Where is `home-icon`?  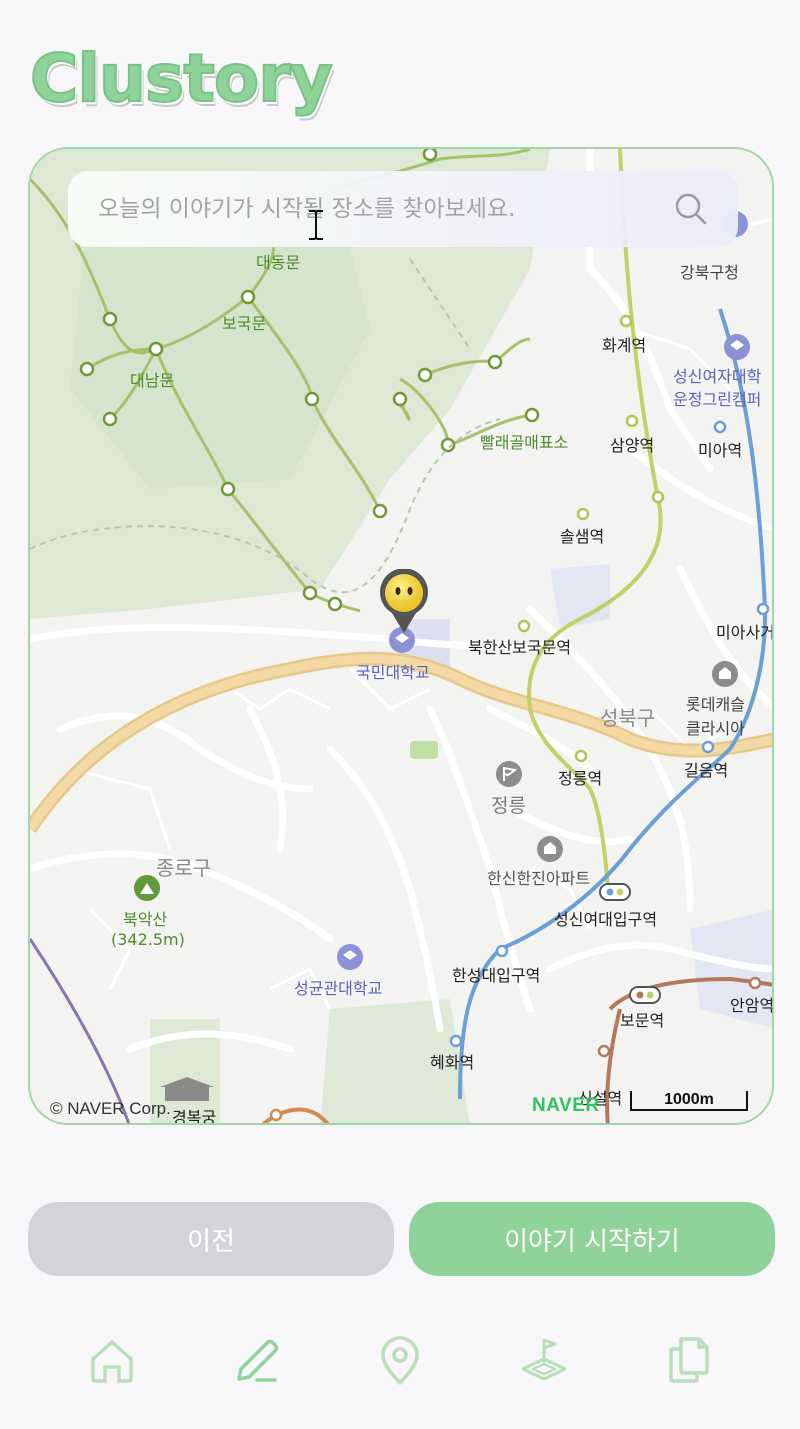
home-icon is located at coordinates (112, 1360).